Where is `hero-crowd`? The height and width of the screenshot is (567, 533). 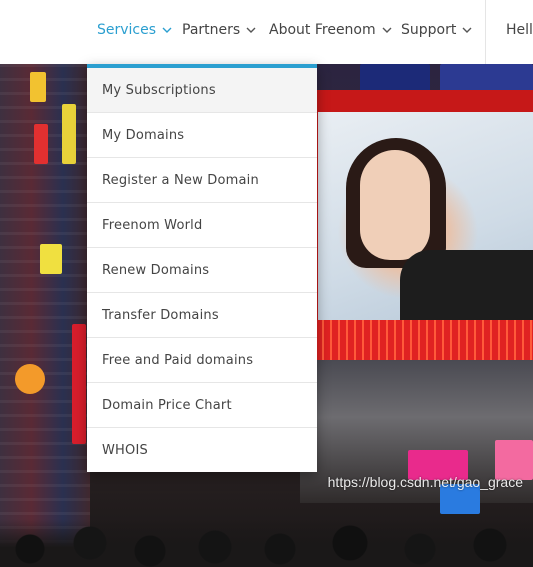
hero-crowd is located at coordinates (266, 543).